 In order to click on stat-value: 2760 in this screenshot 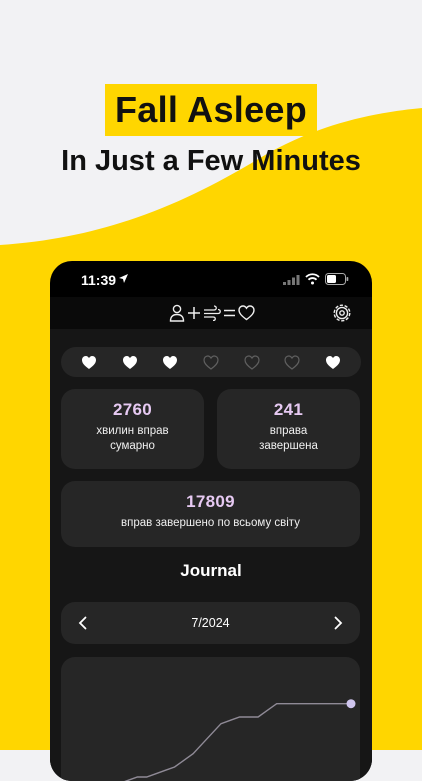, I will do `click(132, 409)`.